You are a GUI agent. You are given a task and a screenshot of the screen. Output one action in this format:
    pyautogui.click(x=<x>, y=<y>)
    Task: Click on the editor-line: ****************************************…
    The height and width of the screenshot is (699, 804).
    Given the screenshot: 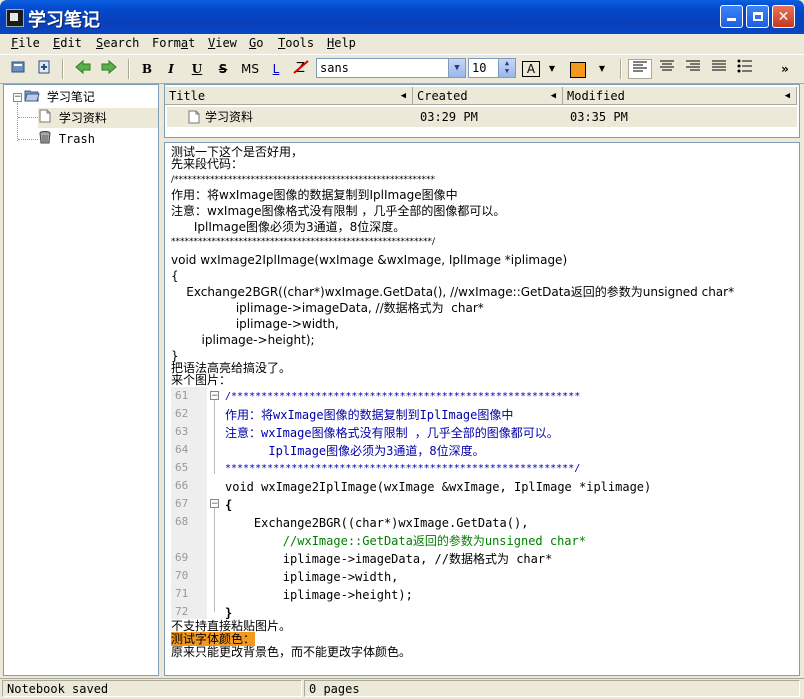 What is the action you would take?
    pyautogui.click(x=303, y=242)
    